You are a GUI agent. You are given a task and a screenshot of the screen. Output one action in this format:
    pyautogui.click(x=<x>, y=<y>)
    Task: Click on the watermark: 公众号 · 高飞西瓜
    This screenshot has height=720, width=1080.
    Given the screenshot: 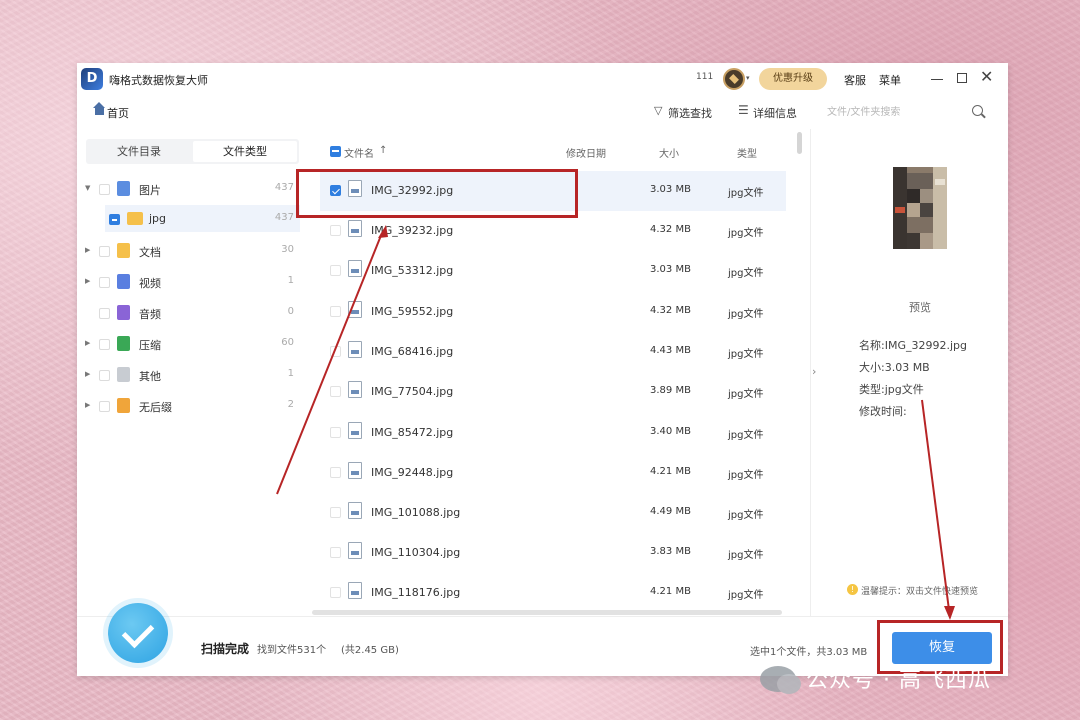 What is the action you would take?
    pyautogui.click(x=898, y=680)
    